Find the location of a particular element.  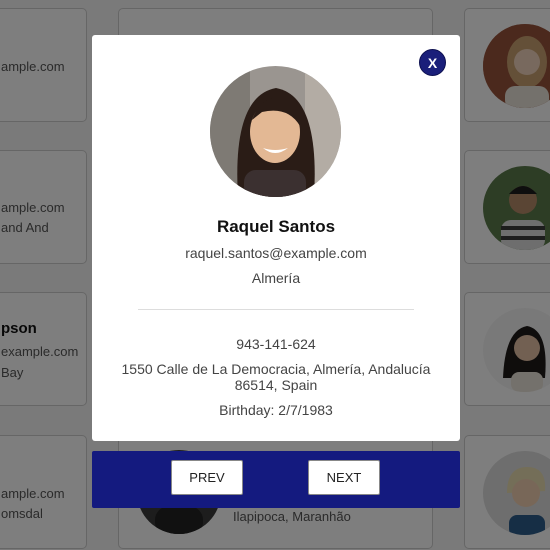

avatar is located at coordinates (275, 131).